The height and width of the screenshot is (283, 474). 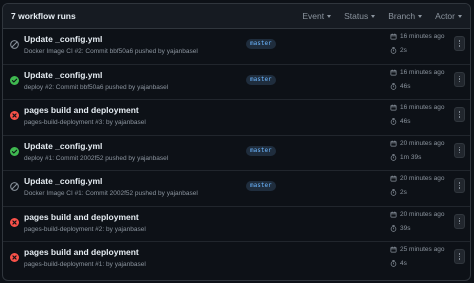 I want to click on filter-actor-label: Actor, so click(x=445, y=16).